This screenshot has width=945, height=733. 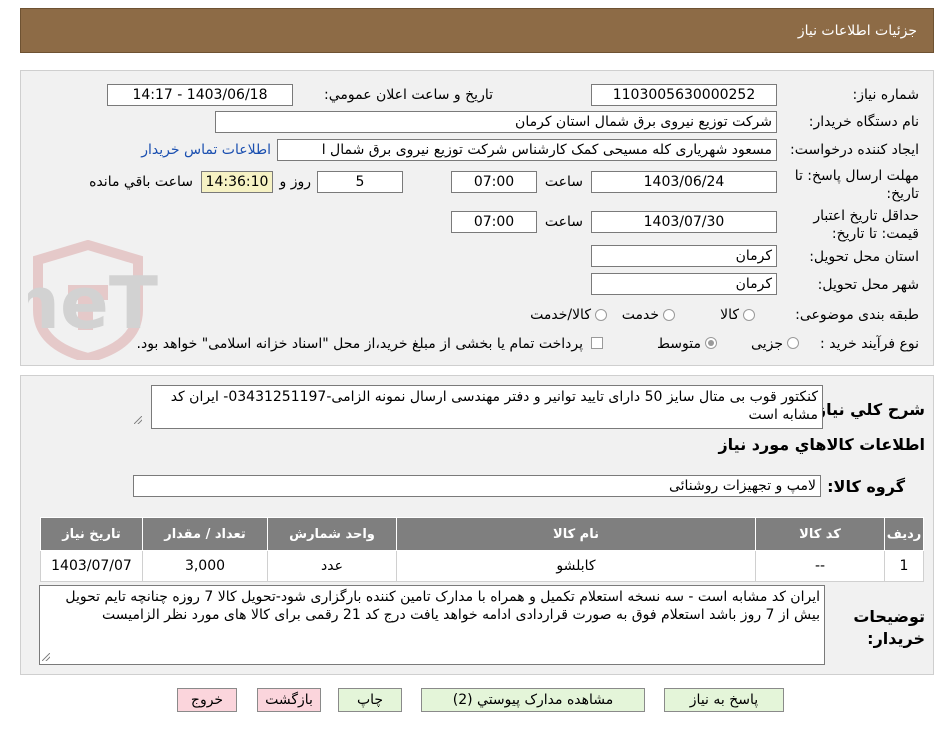 I want to click on buyer-notes-label: توضیحات خریدار:, so click(x=889, y=627).